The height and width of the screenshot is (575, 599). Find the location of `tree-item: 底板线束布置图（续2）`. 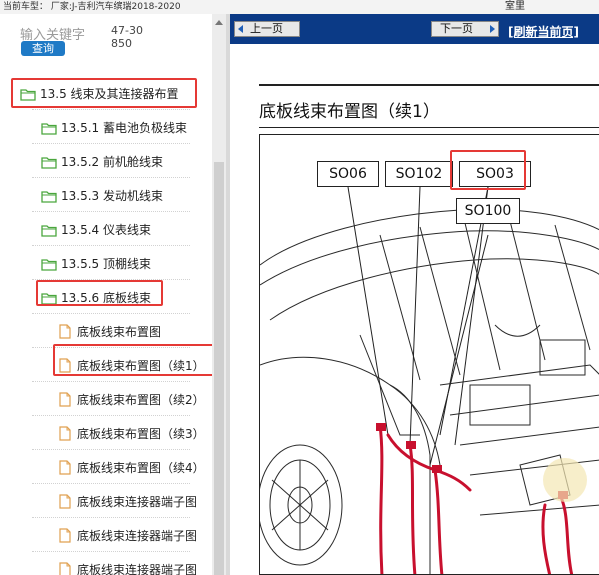

tree-item: 底板线束布置图（续2） is located at coordinates (106, 399).